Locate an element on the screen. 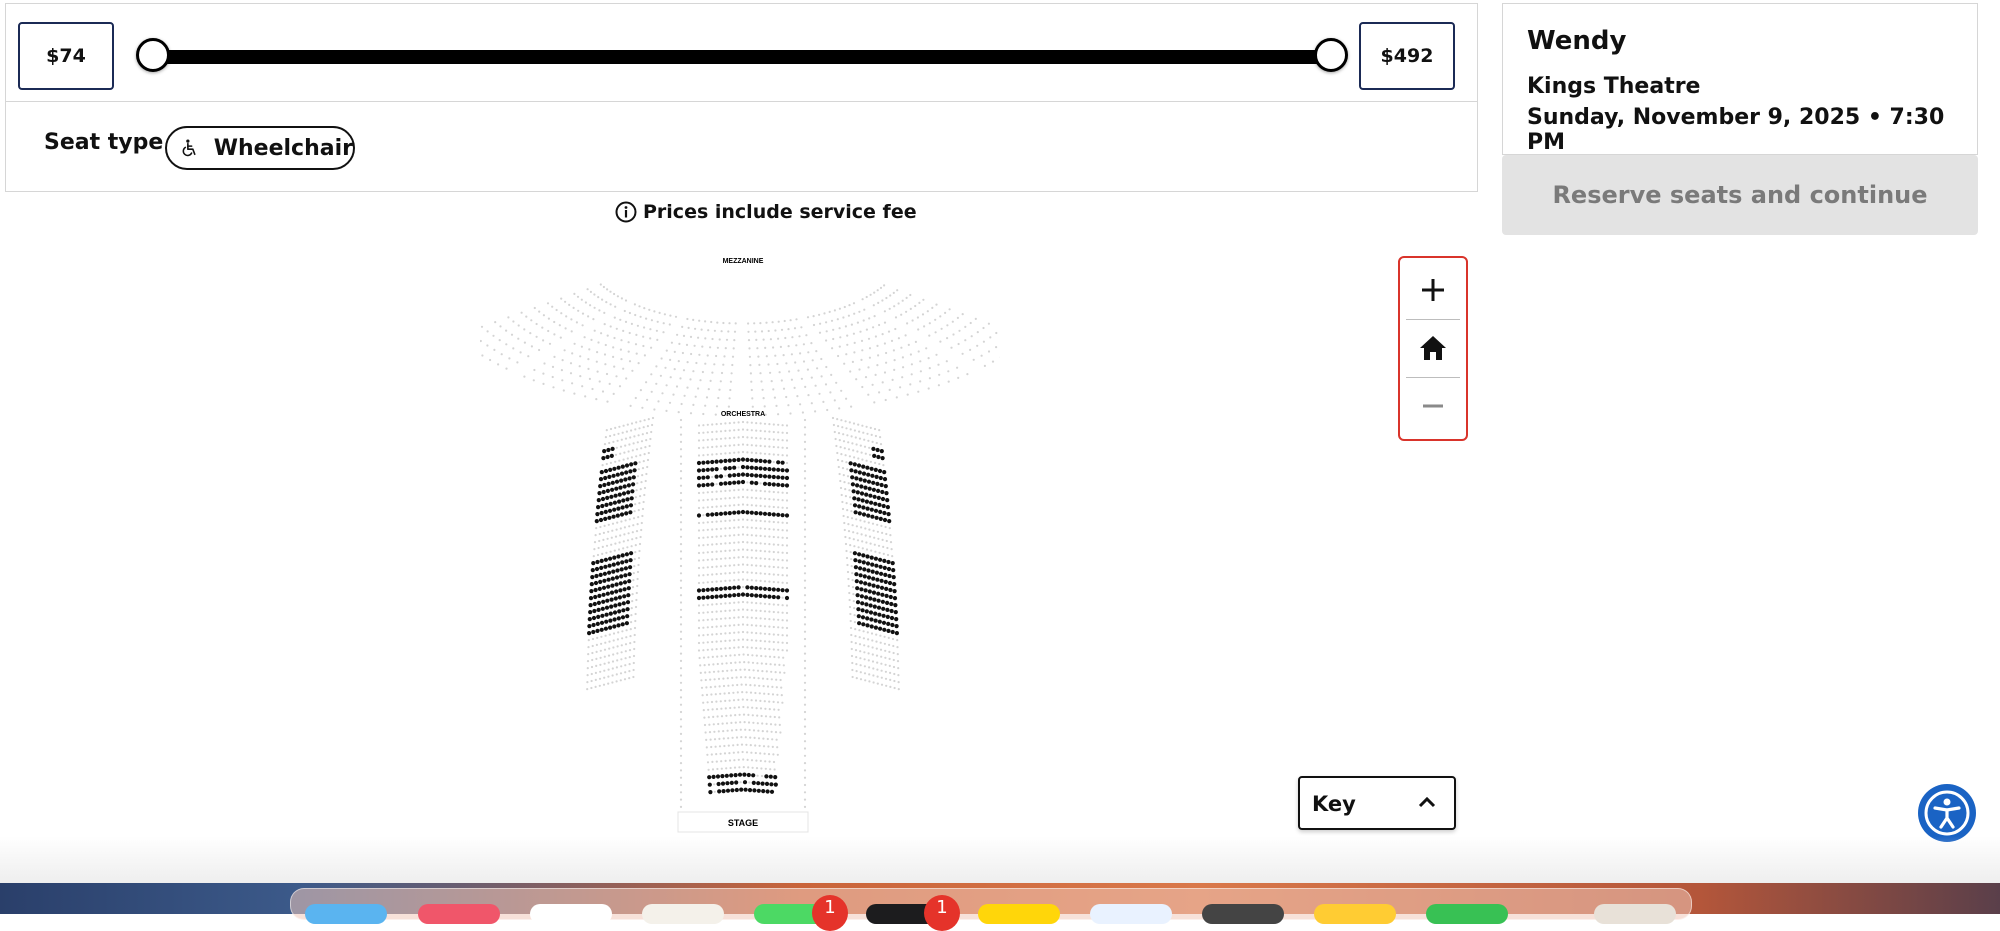 This screenshot has width=2000, height=931. dock-app-textedit is located at coordinates (683, 914).